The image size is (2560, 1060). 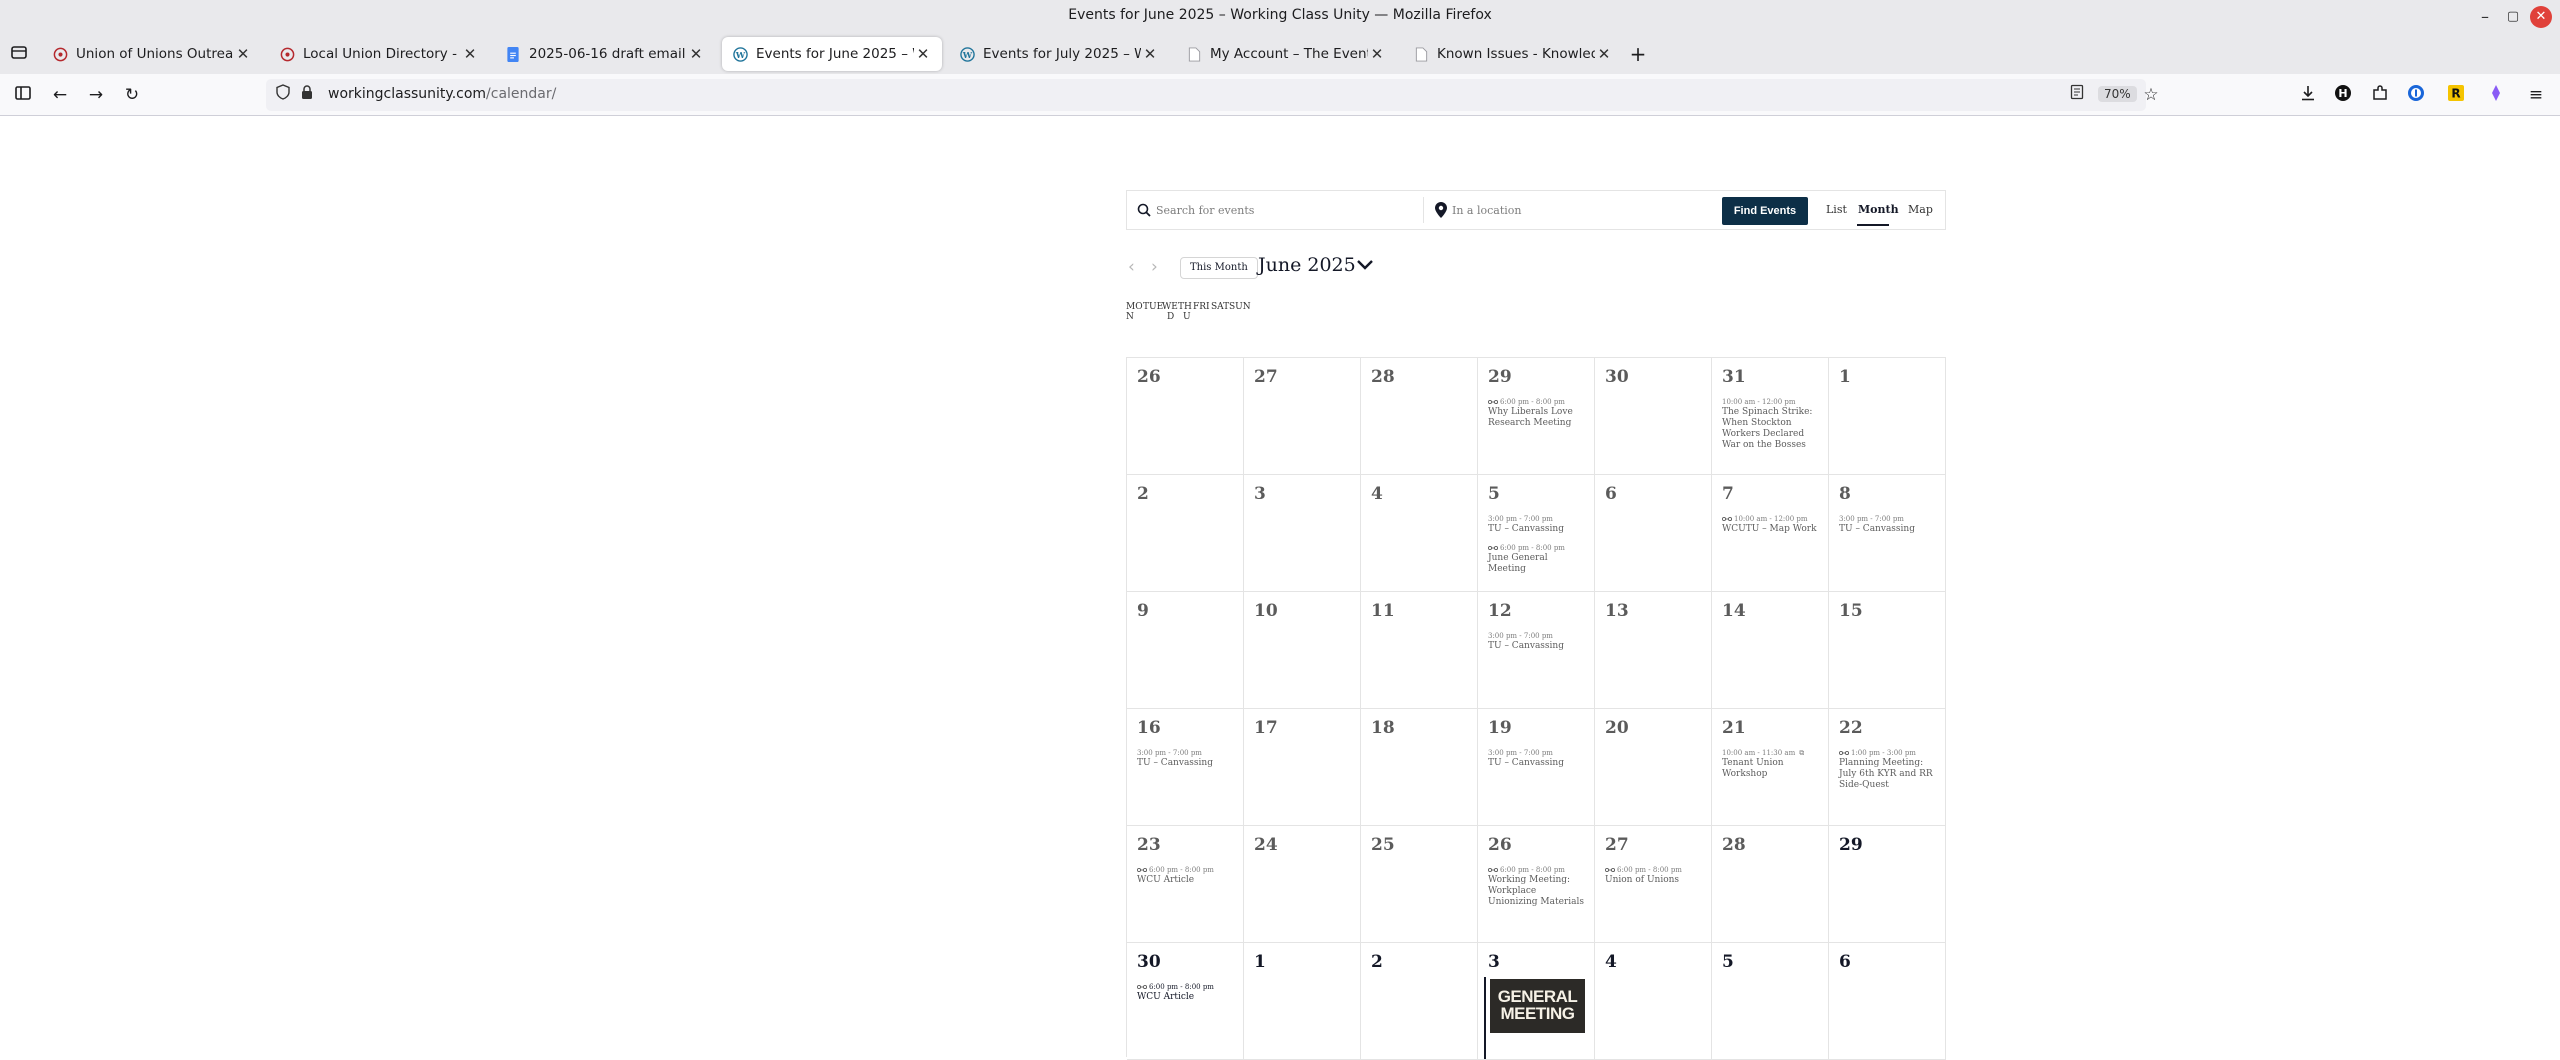 What do you see at coordinates (2117, 94) in the screenshot?
I see `zoom-level: 70%` at bounding box center [2117, 94].